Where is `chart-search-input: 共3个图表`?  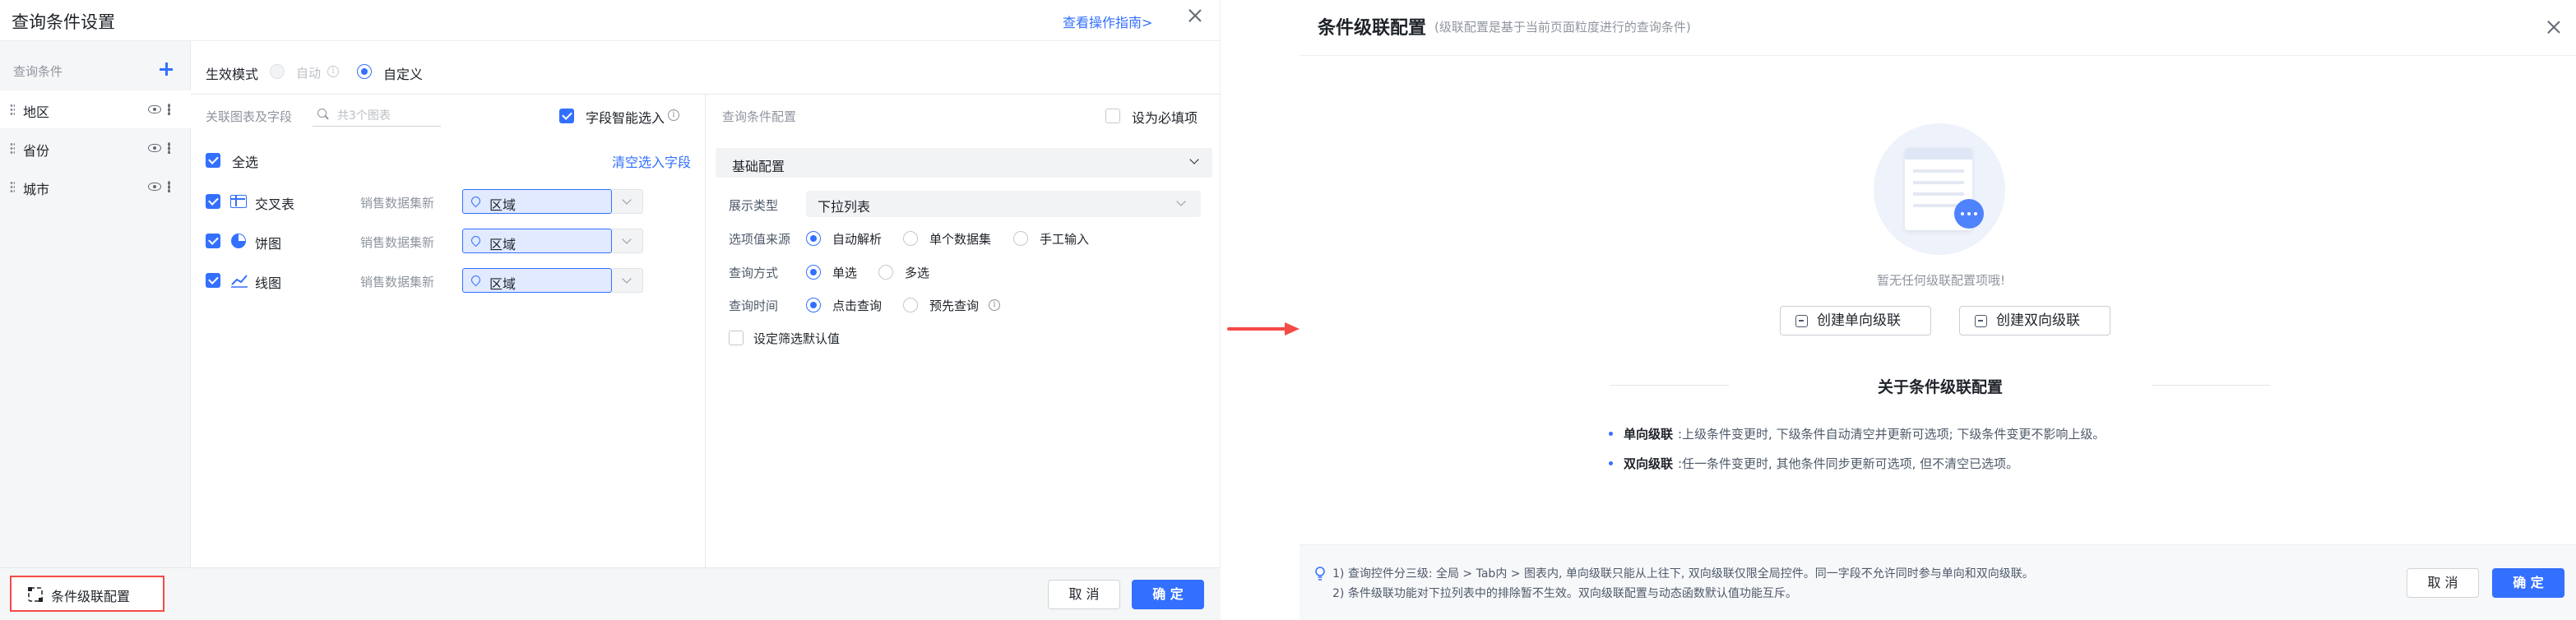
chart-search-input: 共3个图表 is located at coordinates (377, 114).